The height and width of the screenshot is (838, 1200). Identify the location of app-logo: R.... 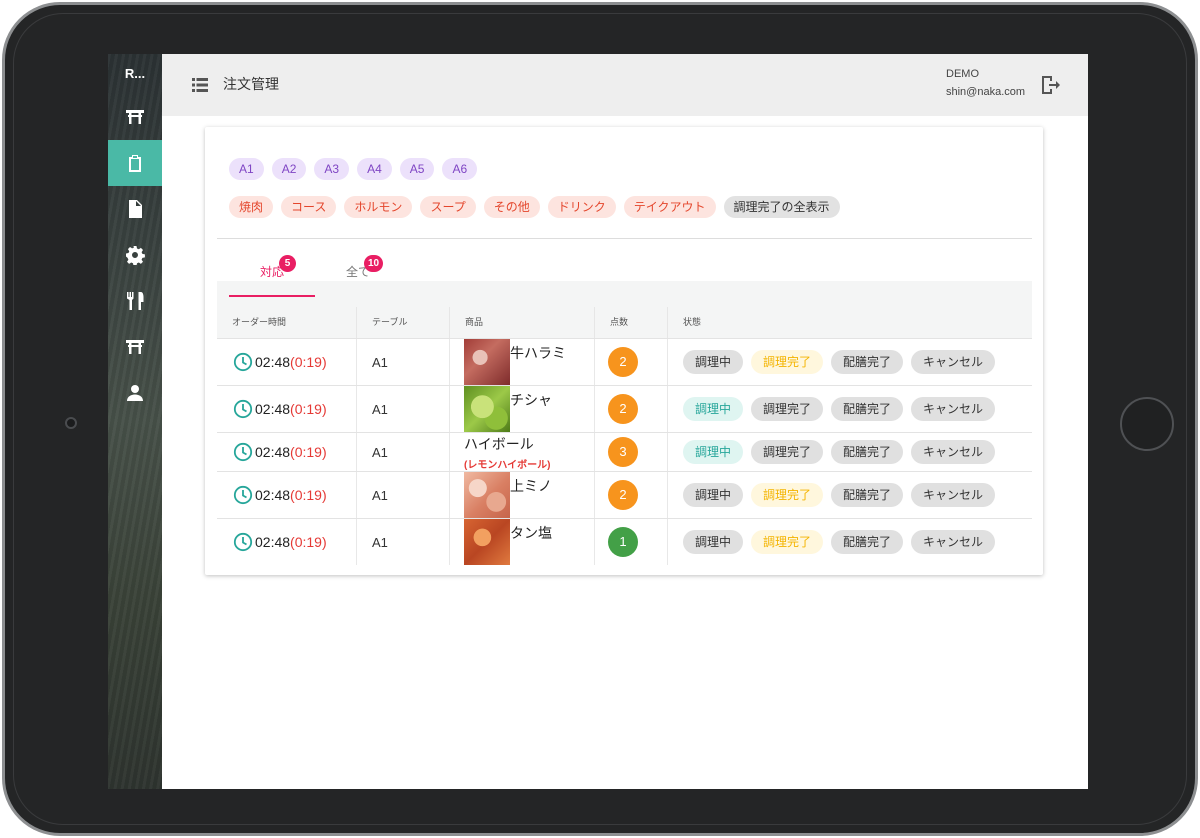
(135, 74).